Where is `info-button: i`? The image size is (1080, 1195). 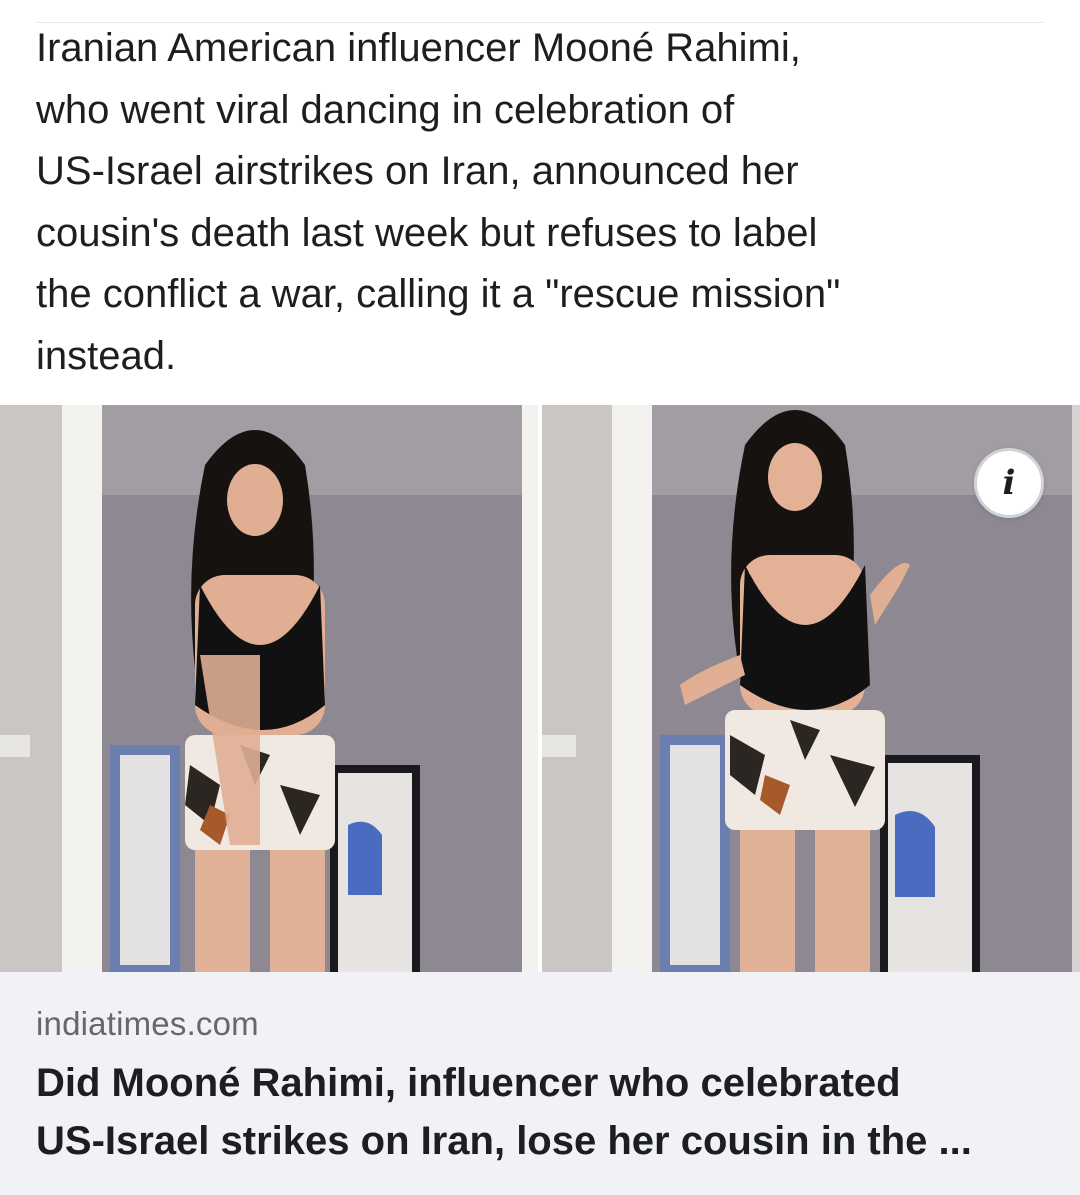 info-button: i is located at coordinates (1009, 483).